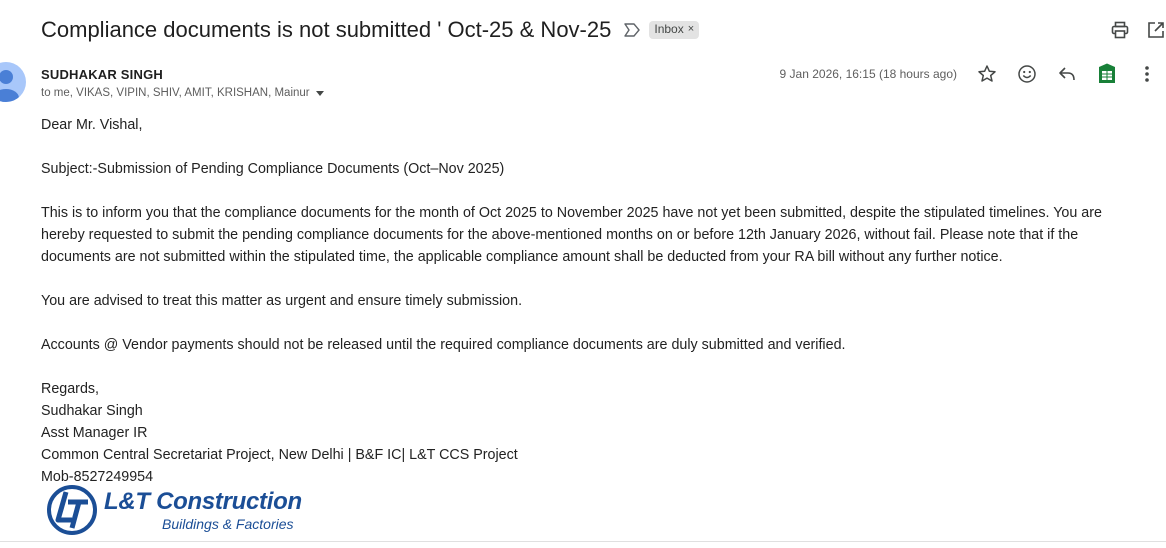 This screenshot has height=548, width=1166. What do you see at coordinates (669, 29) in the screenshot?
I see `inbox-label-text: Inbox` at bounding box center [669, 29].